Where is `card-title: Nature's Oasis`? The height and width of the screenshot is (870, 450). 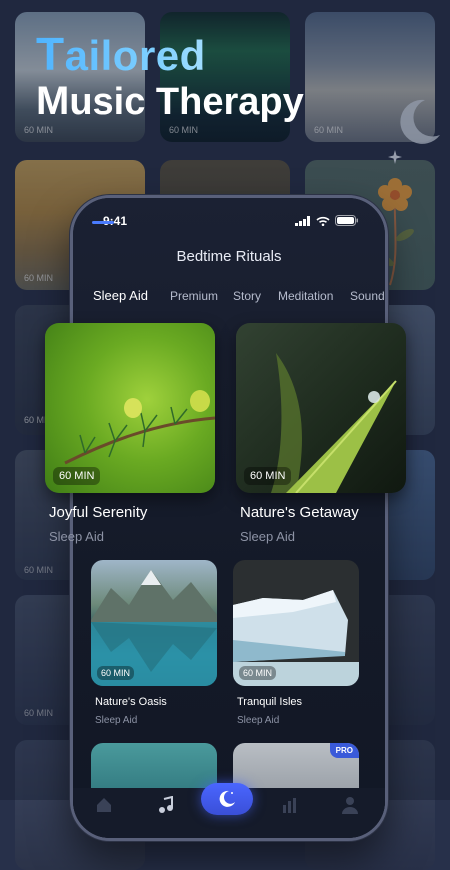
card-title: Nature's Oasis is located at coordinates (131, 702).